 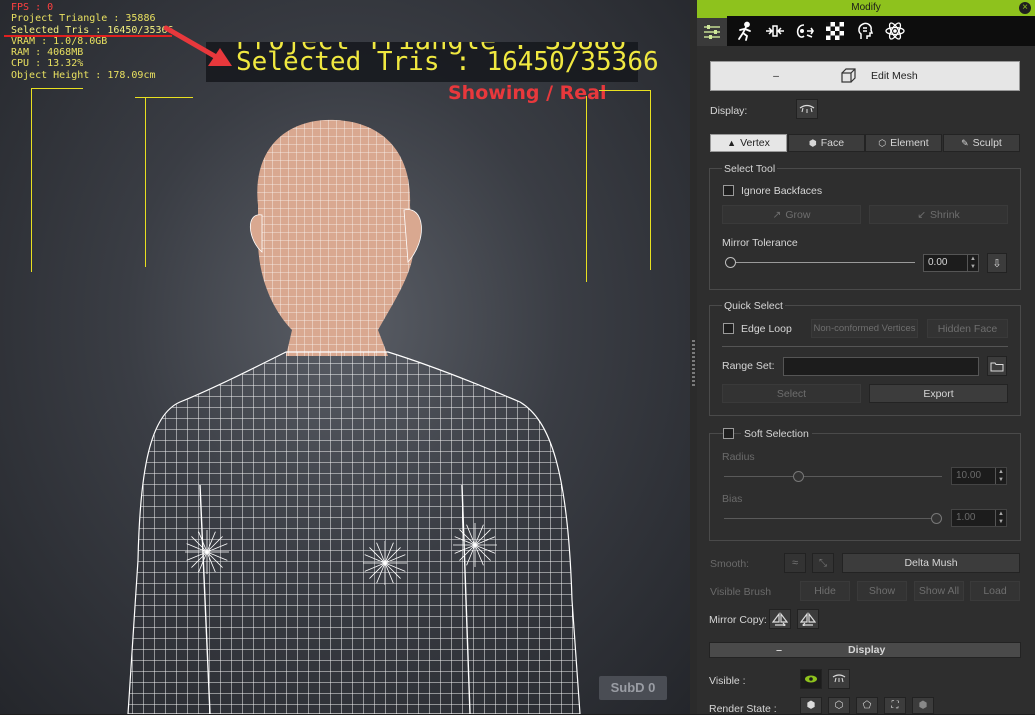 What do you see at coordinates (981, 143) in the screenshot?
I see `tab-sculpt: ✎ Sculpt` at bounding box center [981, 143].